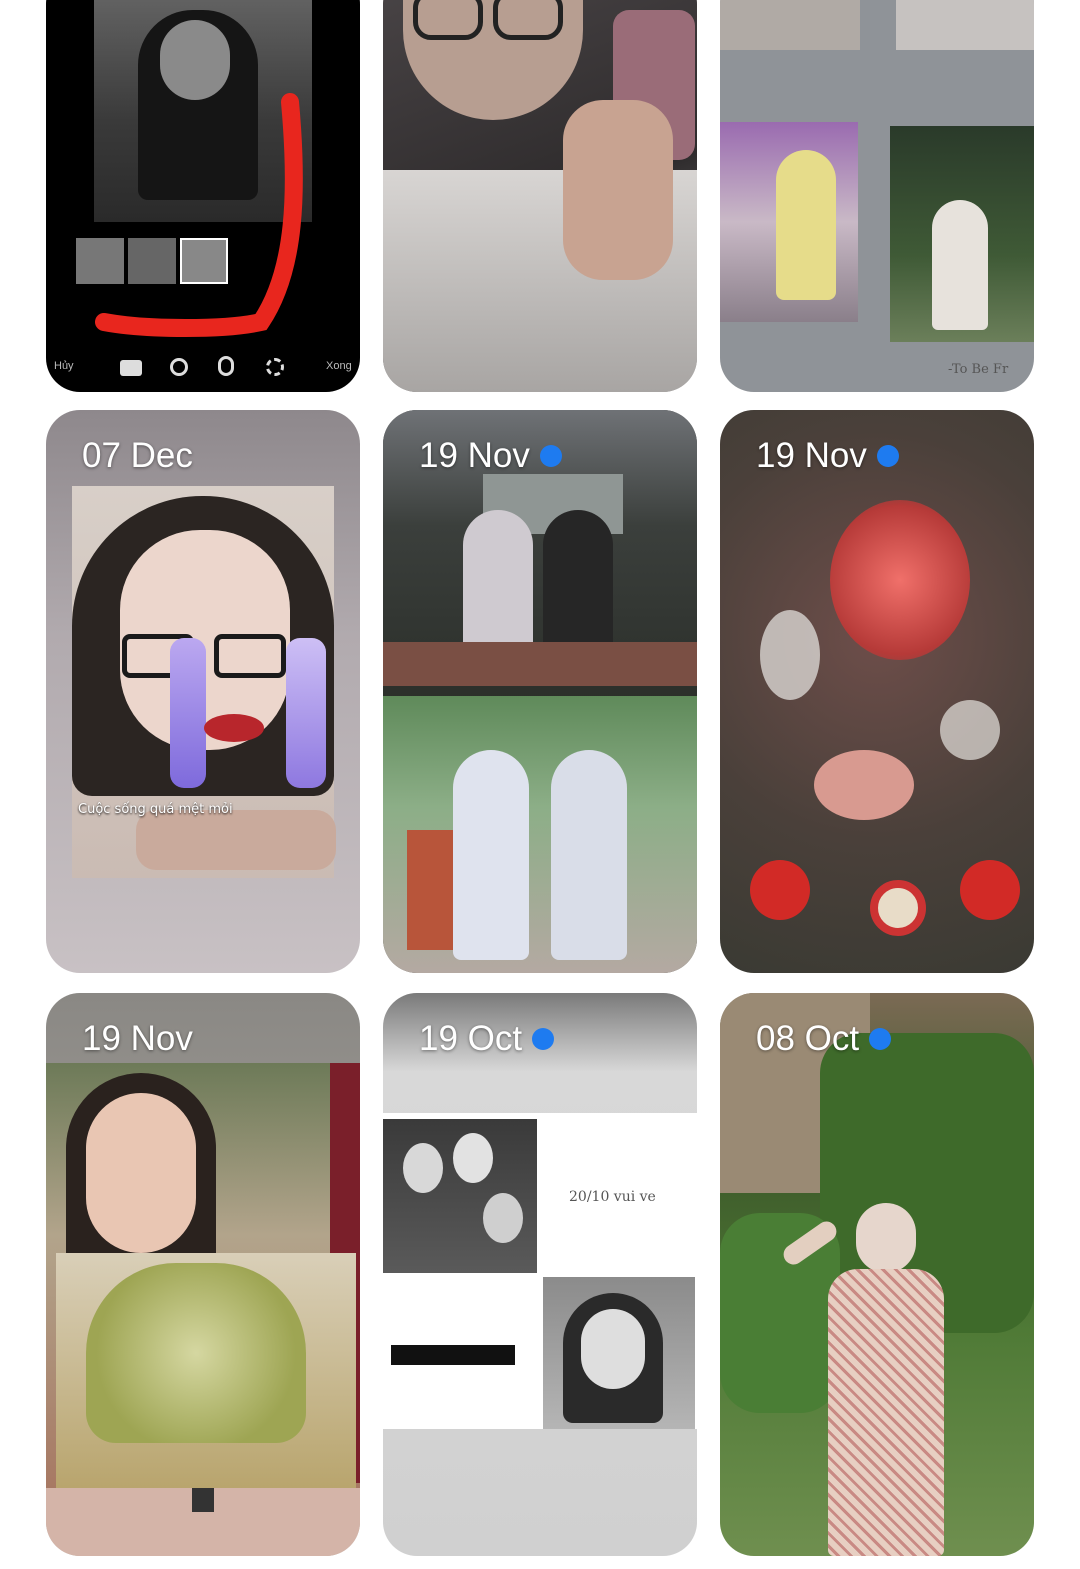 Image resolution: width=1080 pixels, height=1569 pixels. I want to click on video-icon, so click(131, 368).